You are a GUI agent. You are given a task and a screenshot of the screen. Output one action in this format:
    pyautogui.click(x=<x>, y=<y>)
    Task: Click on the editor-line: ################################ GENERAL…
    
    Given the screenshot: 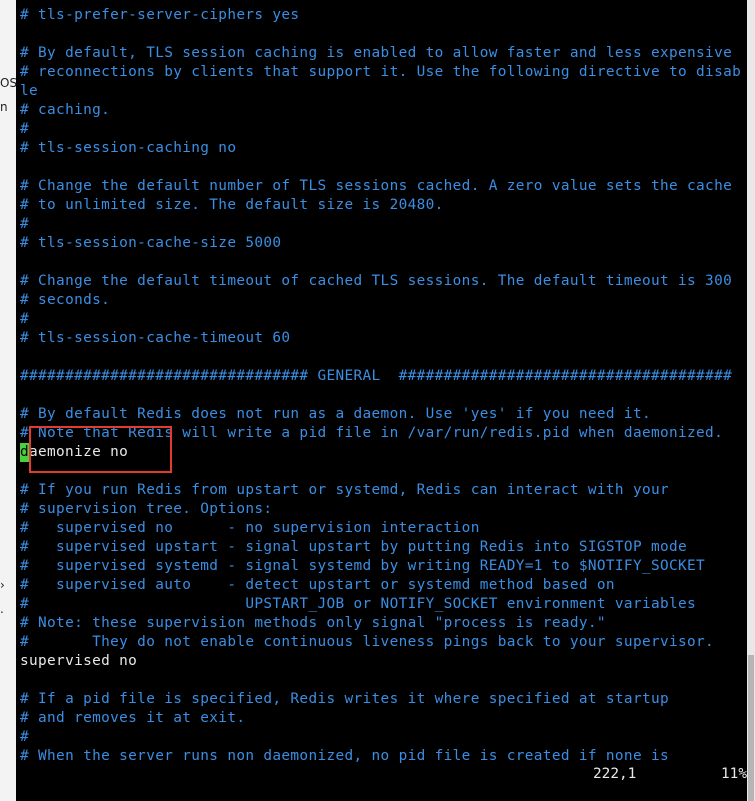 What is the action you would take?
    pyautogui.click(x=376, y=376)
    